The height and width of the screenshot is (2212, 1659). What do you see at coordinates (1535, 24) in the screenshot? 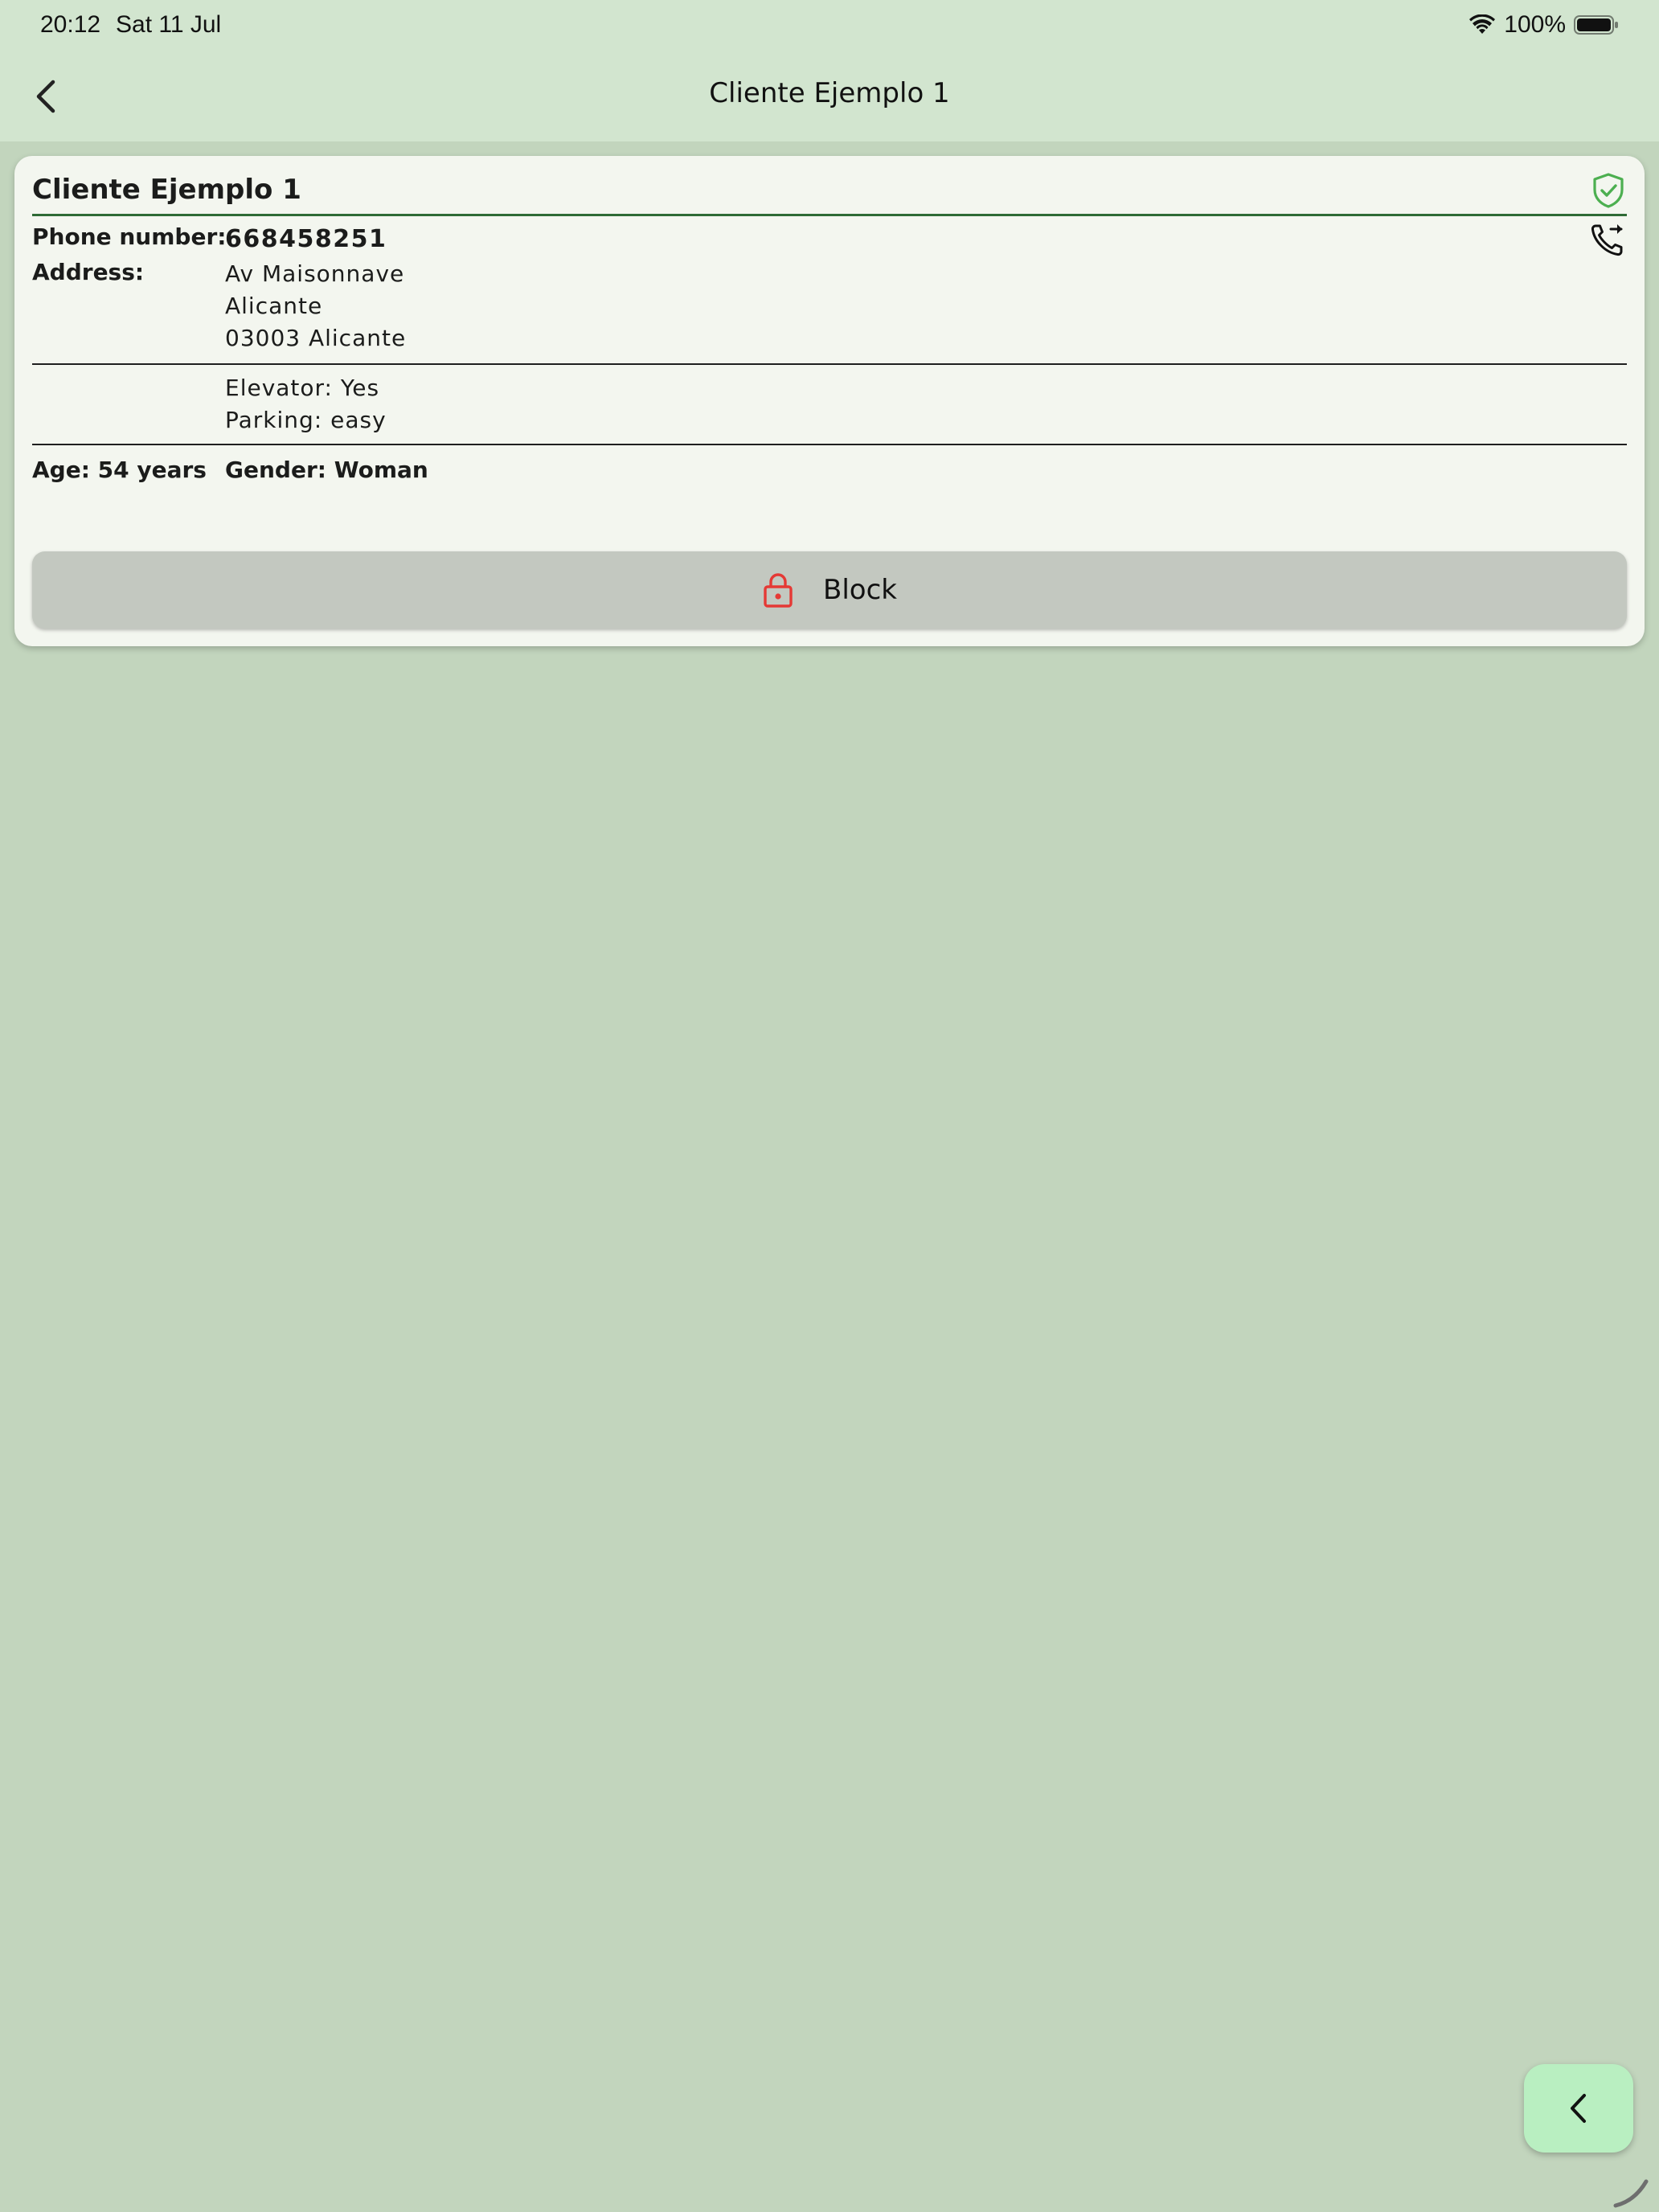
I see `battery-percentage: 100%` at bounding box center [1535, 24].